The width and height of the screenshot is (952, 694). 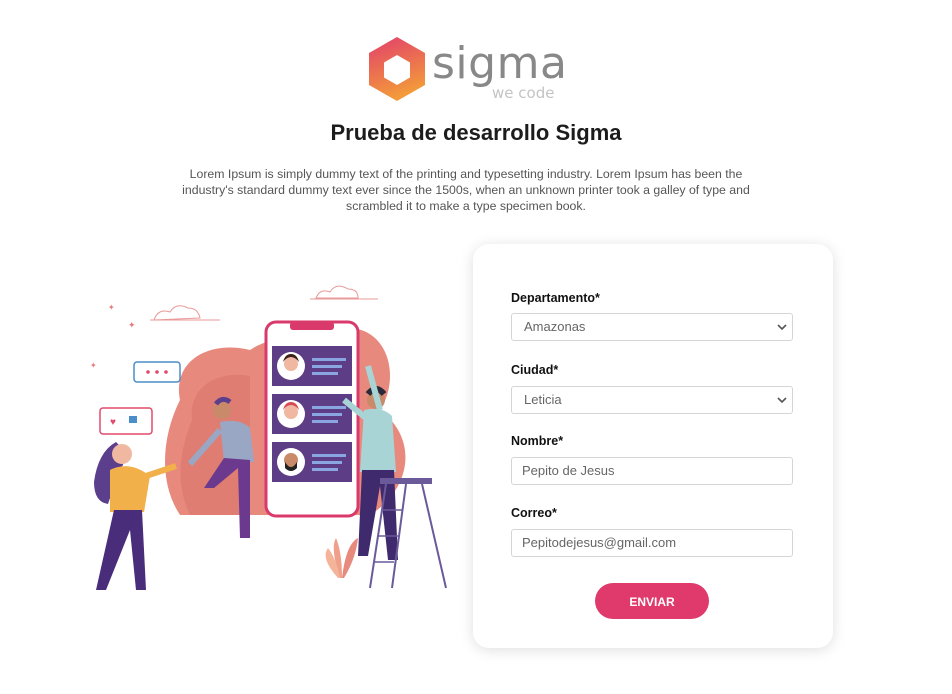 I want to click on sigma-logo: sigma we code, so click(x=467, y=70).